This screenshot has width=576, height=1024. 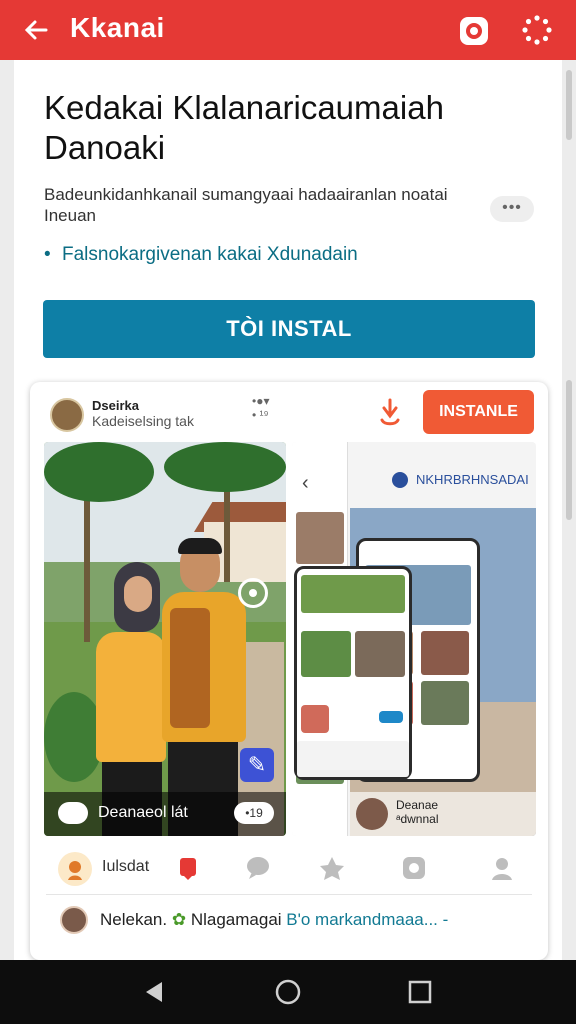 I want to click on focus-dot, so click(x=253, y=593).